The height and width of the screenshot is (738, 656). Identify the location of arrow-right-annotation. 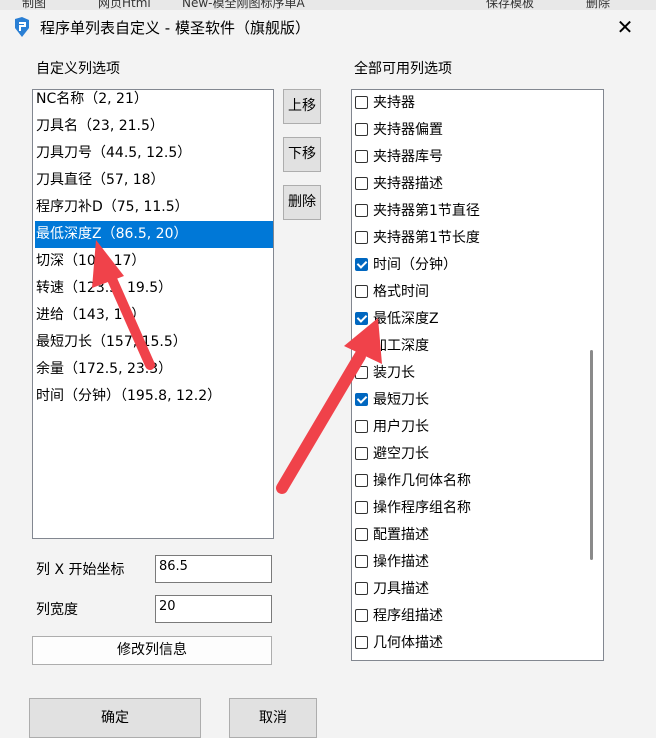
(329, 406).